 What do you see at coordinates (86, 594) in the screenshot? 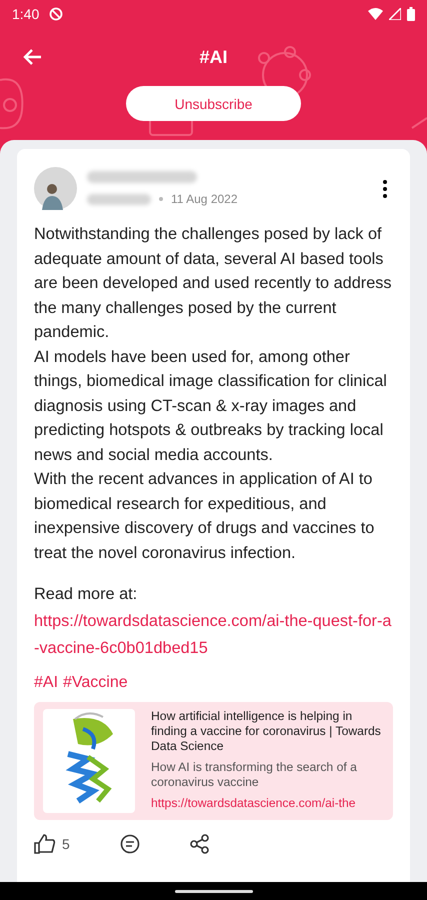
I see `read-more-label: Read more at:` at bounding box center [86, 594].